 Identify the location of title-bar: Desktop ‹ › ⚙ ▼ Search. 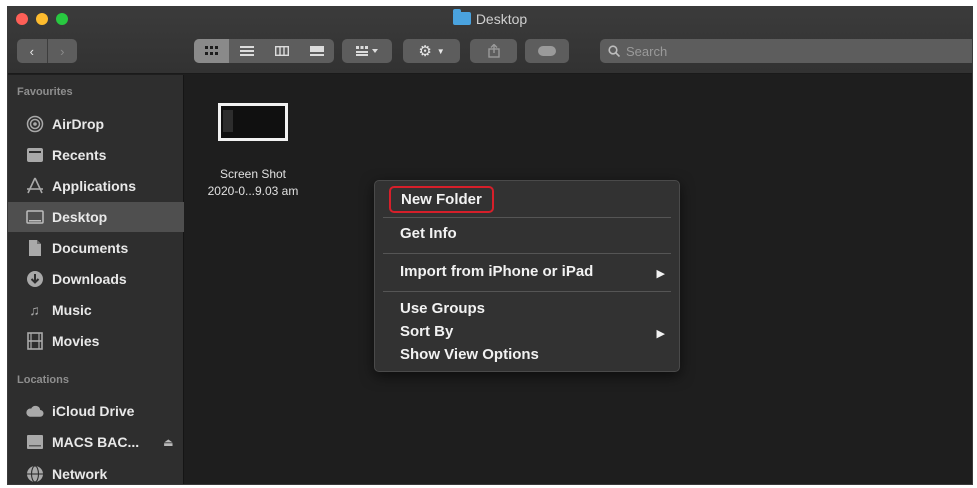
(490, 40).